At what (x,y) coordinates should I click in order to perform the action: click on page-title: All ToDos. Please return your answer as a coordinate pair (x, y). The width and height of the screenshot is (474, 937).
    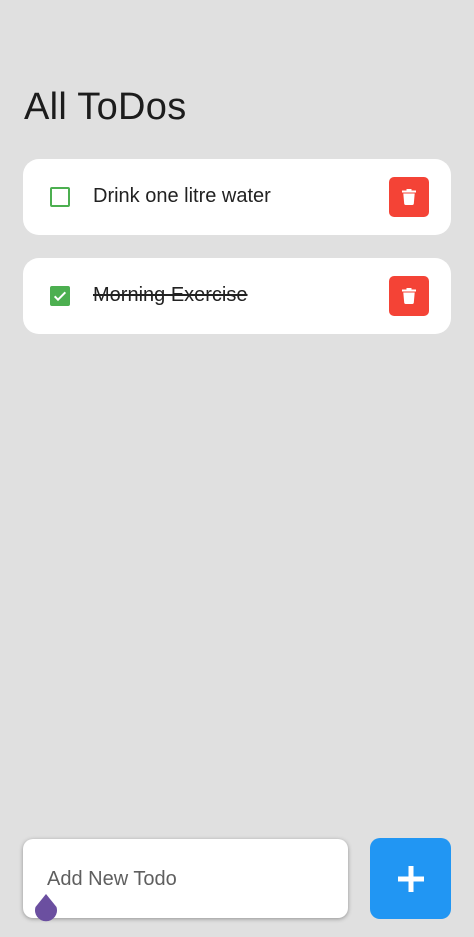
    Looking at the image, I should click on (105, 107).